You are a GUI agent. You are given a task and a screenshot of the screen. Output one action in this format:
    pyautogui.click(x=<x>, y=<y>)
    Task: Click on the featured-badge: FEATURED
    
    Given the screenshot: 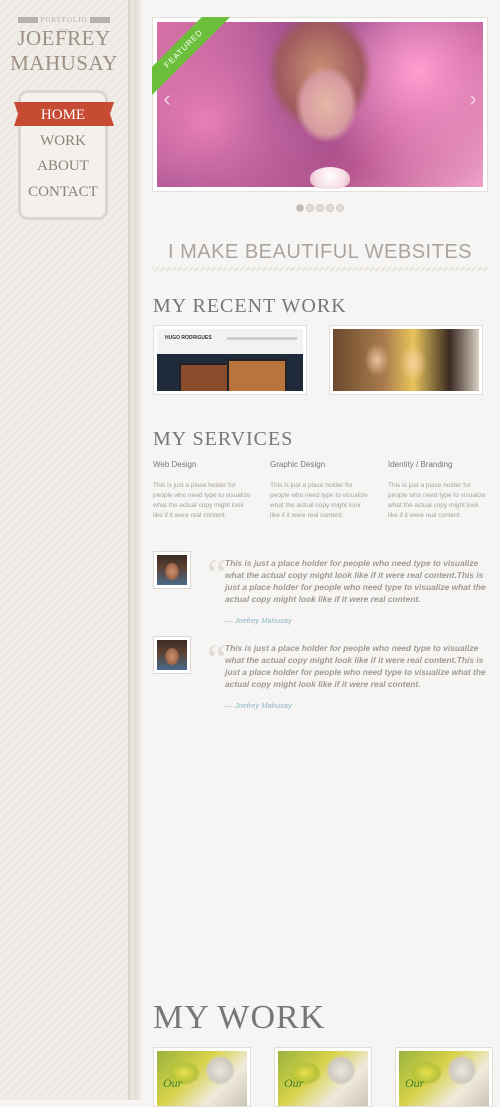 What is the action you would take?
    pyautogui.click(x=192, y=57)
    